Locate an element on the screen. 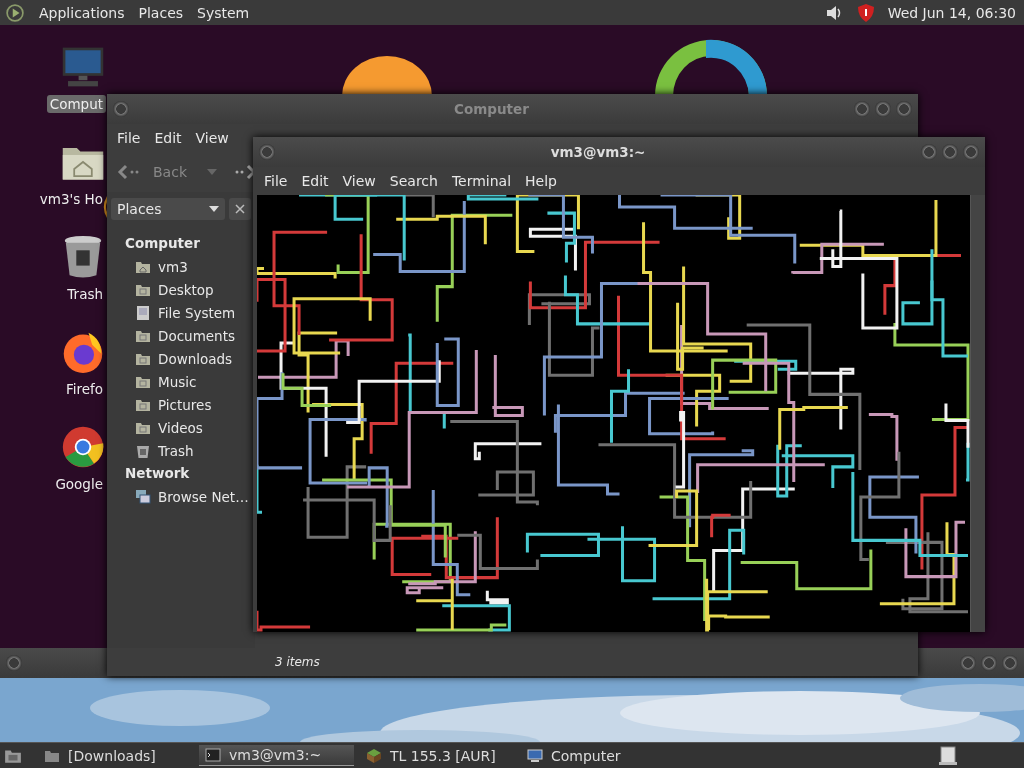 The image size is (1024, 768). taskbar-button: [Downloads] is located at coordinates (115, 755).